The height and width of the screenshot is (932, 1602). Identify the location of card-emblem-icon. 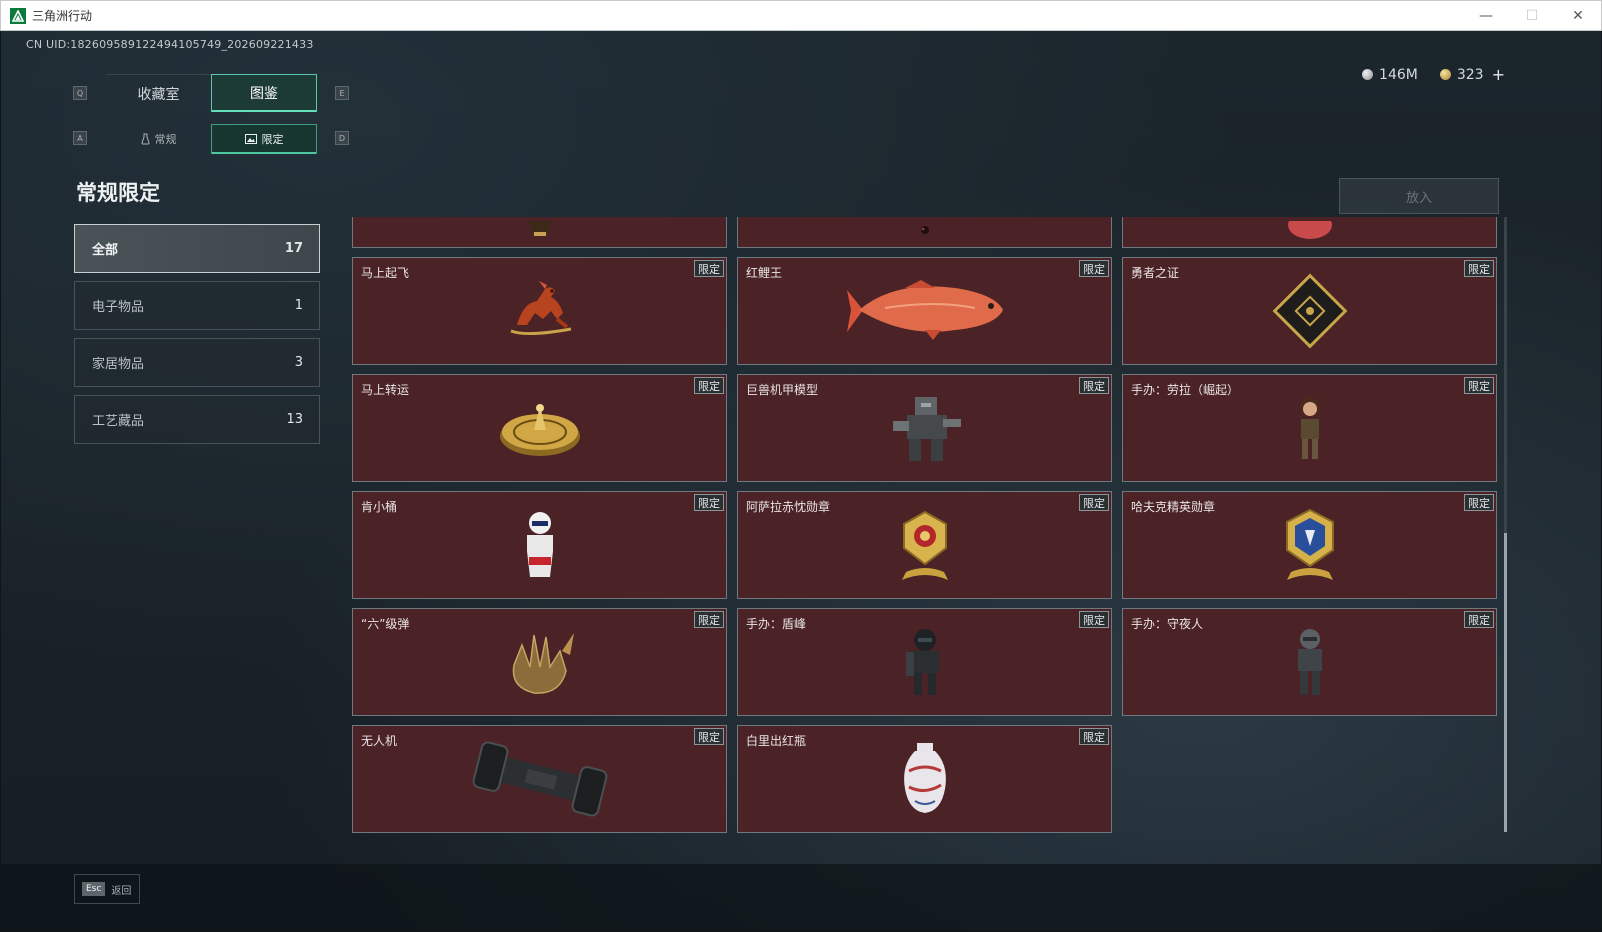
(1310, 313).